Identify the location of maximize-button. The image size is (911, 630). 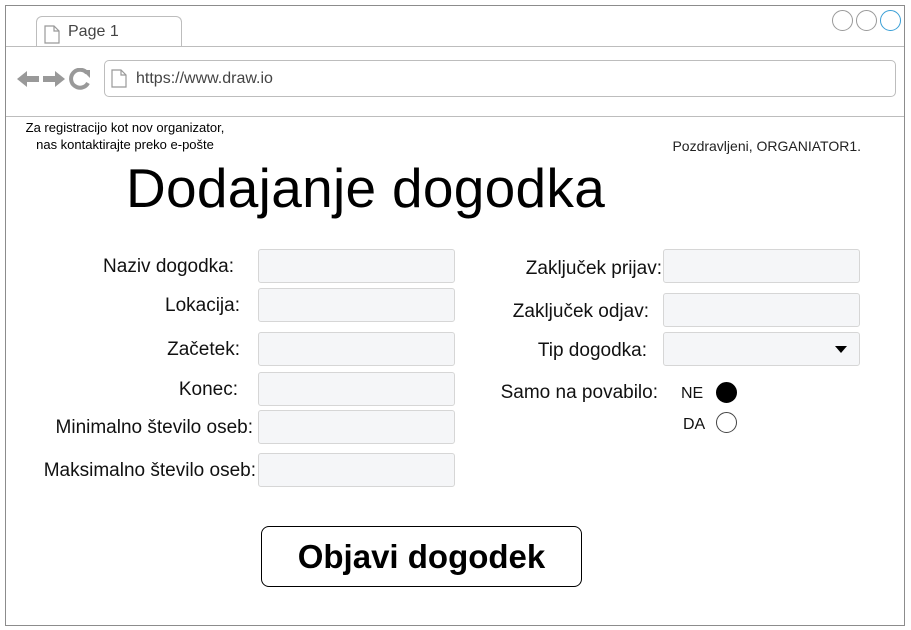
(866, 20).